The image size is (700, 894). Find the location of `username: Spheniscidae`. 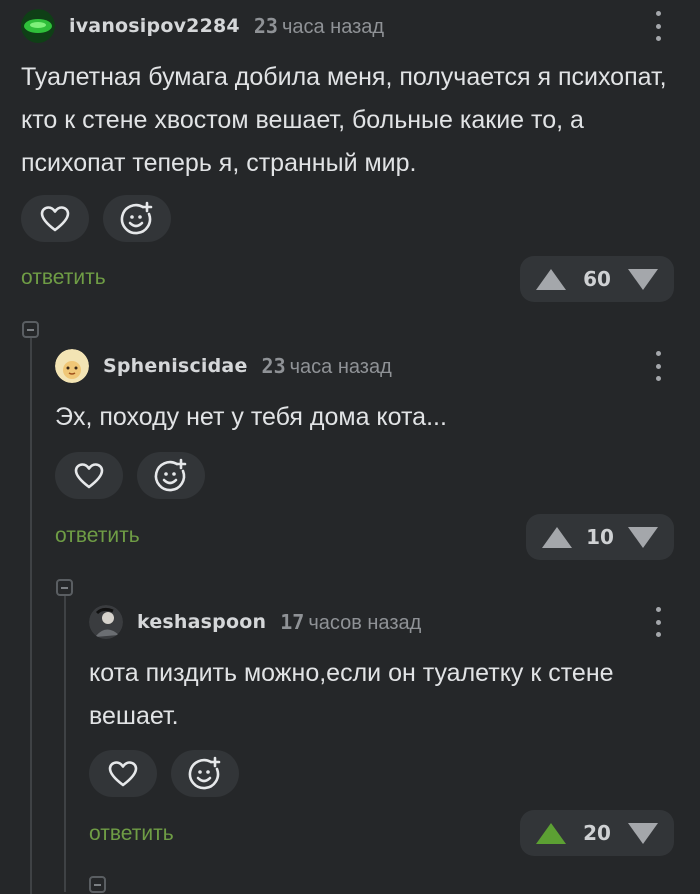

username: Spheniscidae is located at coordinates (175, 366).